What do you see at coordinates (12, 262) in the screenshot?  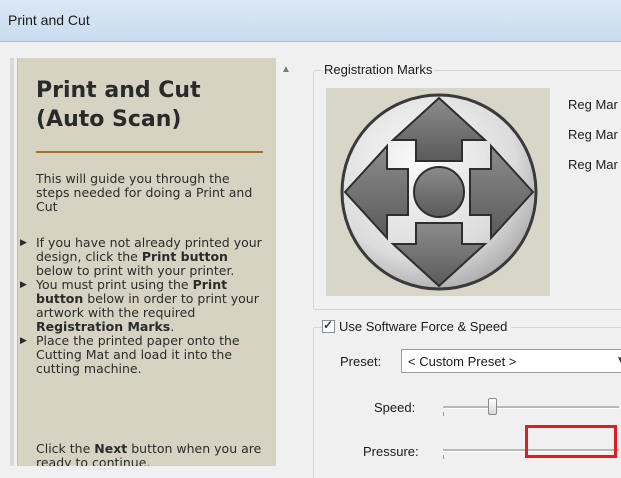 I see `frame-edge` at bounding box center [12, 262].